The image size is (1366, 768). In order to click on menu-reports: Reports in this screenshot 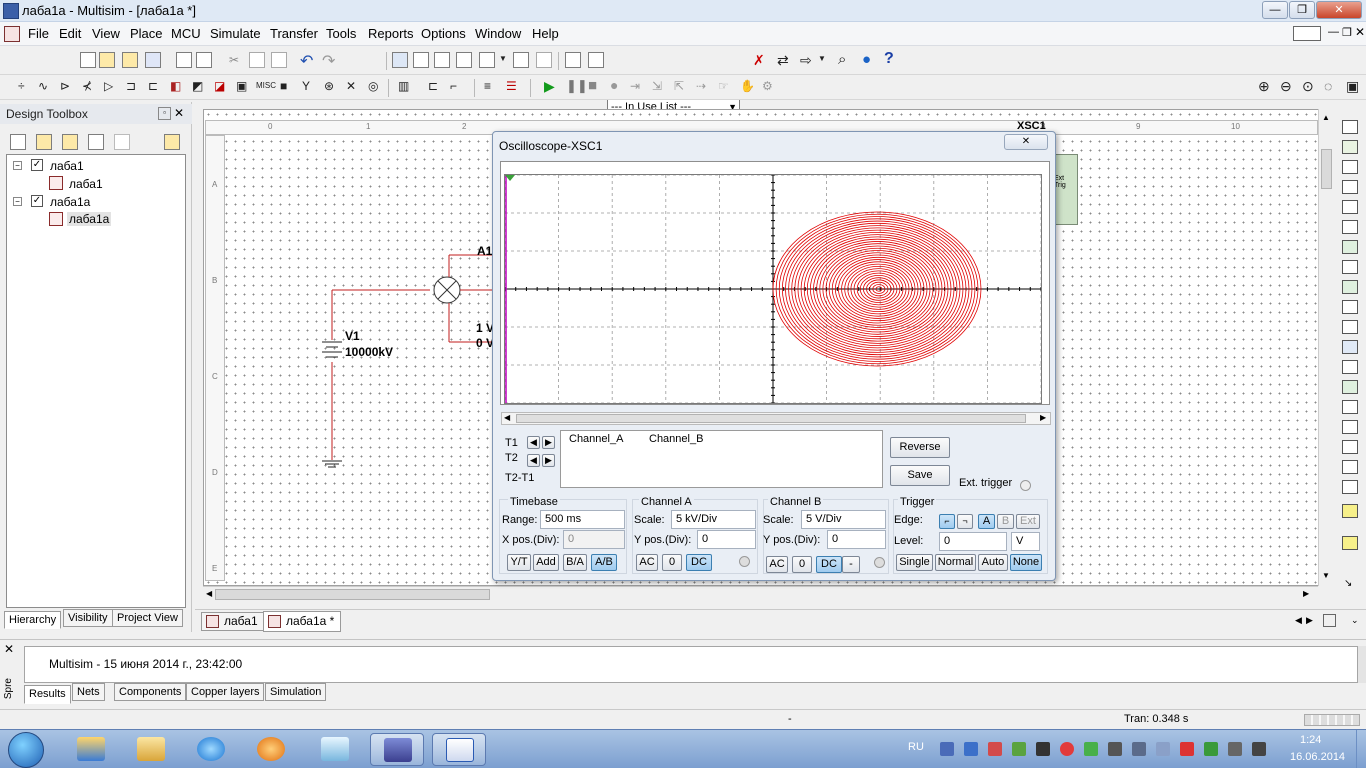, I will do `click(391, 33)`.